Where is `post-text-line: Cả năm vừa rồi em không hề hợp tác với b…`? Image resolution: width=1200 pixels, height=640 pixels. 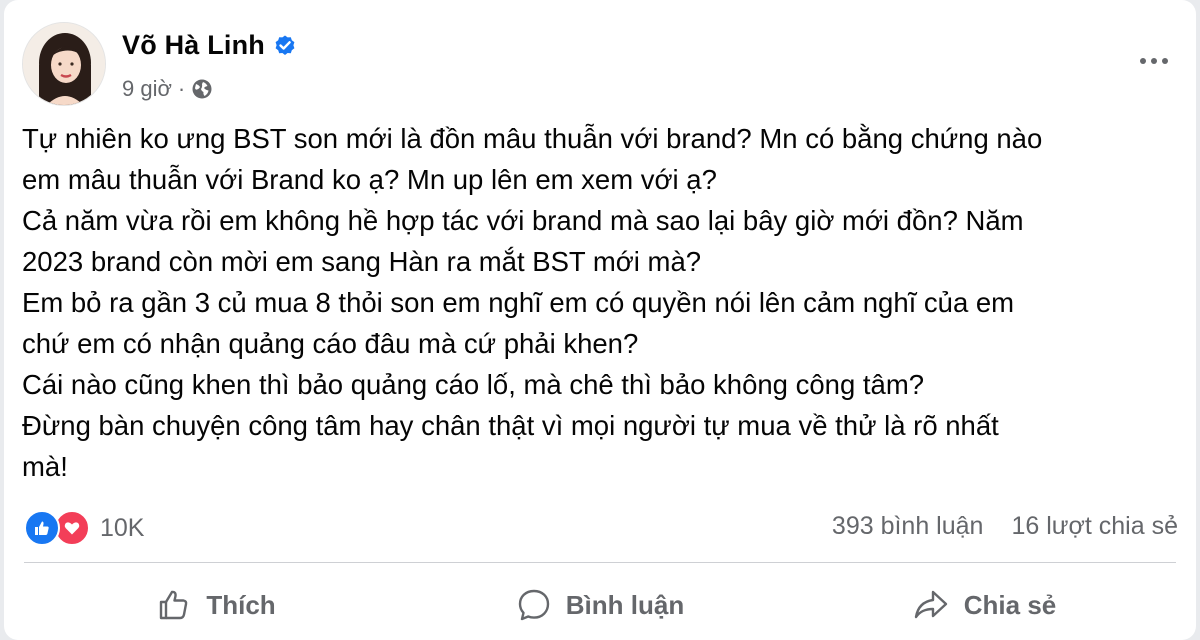 post-text-line: Cả năm vừa rồi em không hề hợp tác với b… is located at coordinates (523, 220).